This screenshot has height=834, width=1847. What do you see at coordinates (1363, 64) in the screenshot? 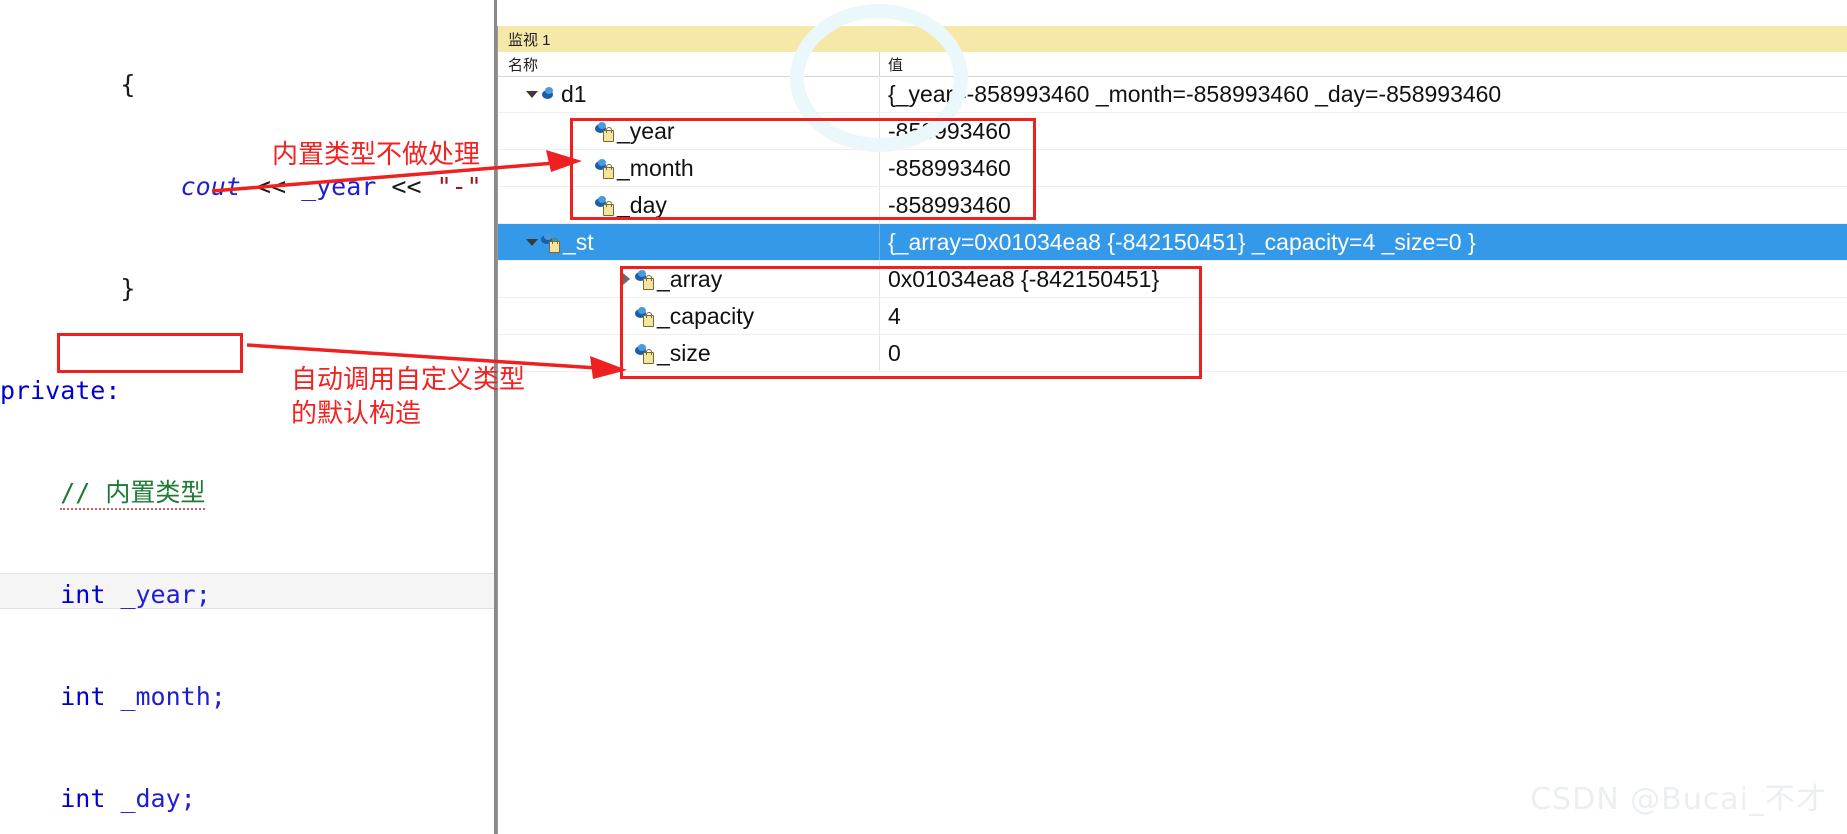
I see `column-header-value: 值` at bounding box center [1363, 64].